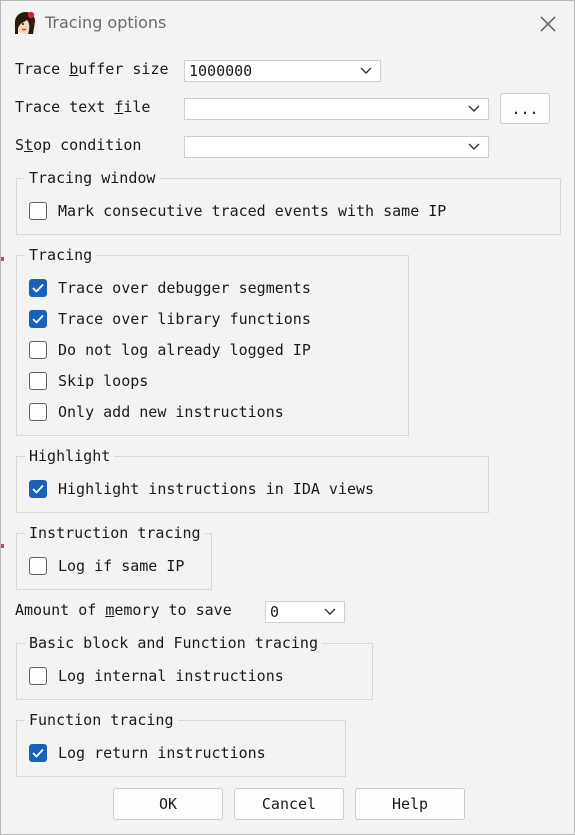 The image size is (575, 835). What do you see at coordinates (70, 456) in the screenshot?
I see `highlight-legend: Highlight` at bounding box center [70, 456].